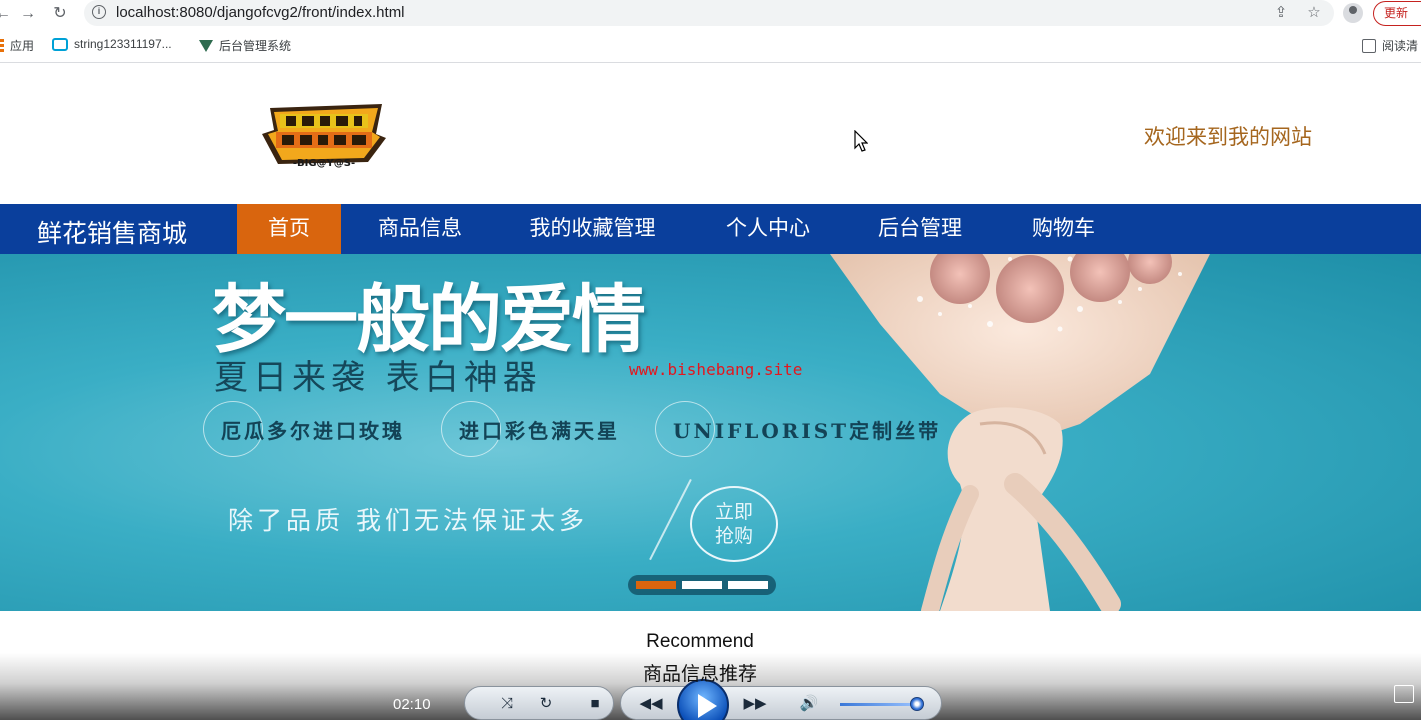 This screenshot has height=720, width=1421. I want to click on banner-subtitle: 夏日来袭 表白神器, so click(378, 378).